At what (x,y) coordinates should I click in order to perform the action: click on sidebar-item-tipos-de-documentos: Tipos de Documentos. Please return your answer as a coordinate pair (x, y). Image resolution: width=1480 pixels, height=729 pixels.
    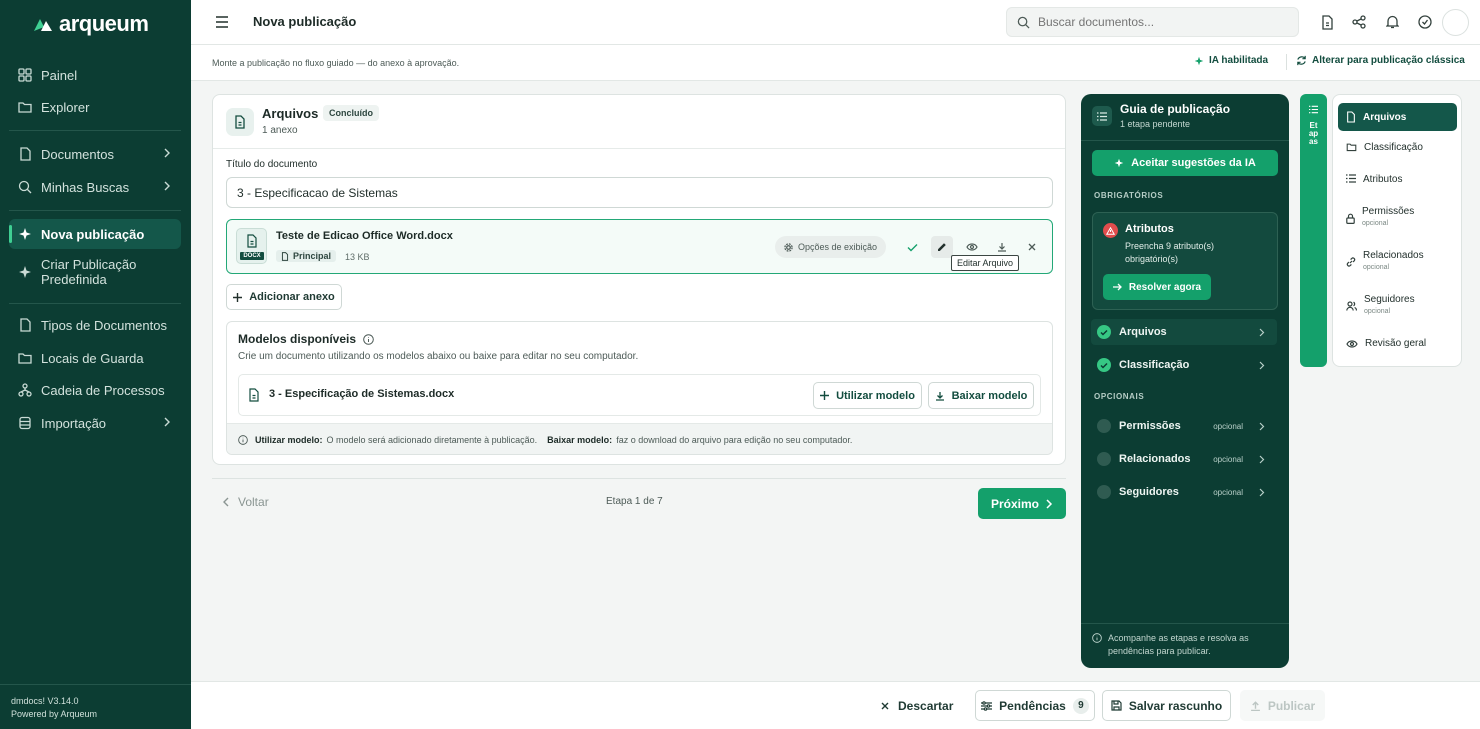
    Looking at the image, I should click on (95, 325).